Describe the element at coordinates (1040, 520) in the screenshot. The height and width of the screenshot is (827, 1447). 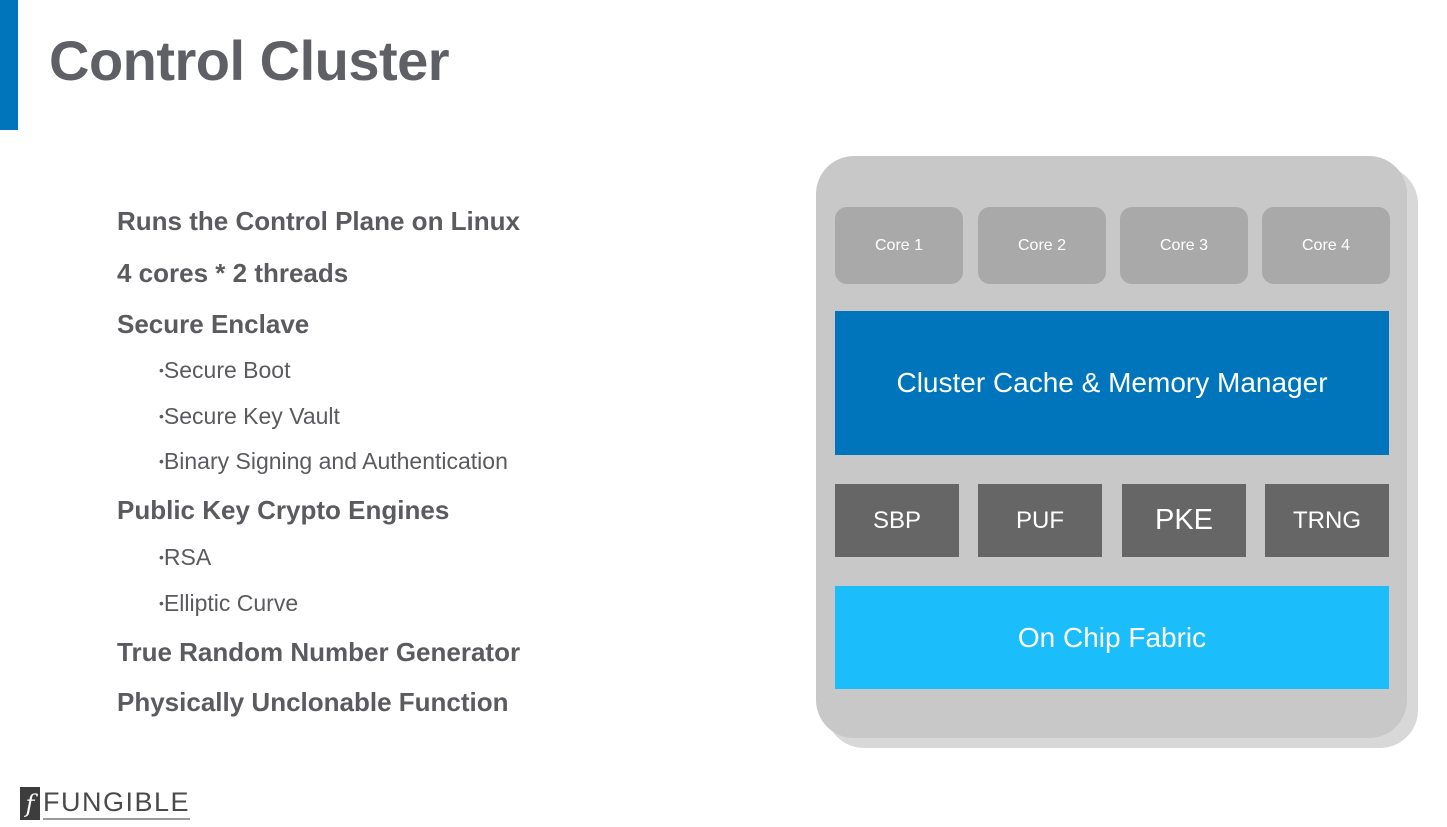
I see `engine-block-puf: PUF` at that location.